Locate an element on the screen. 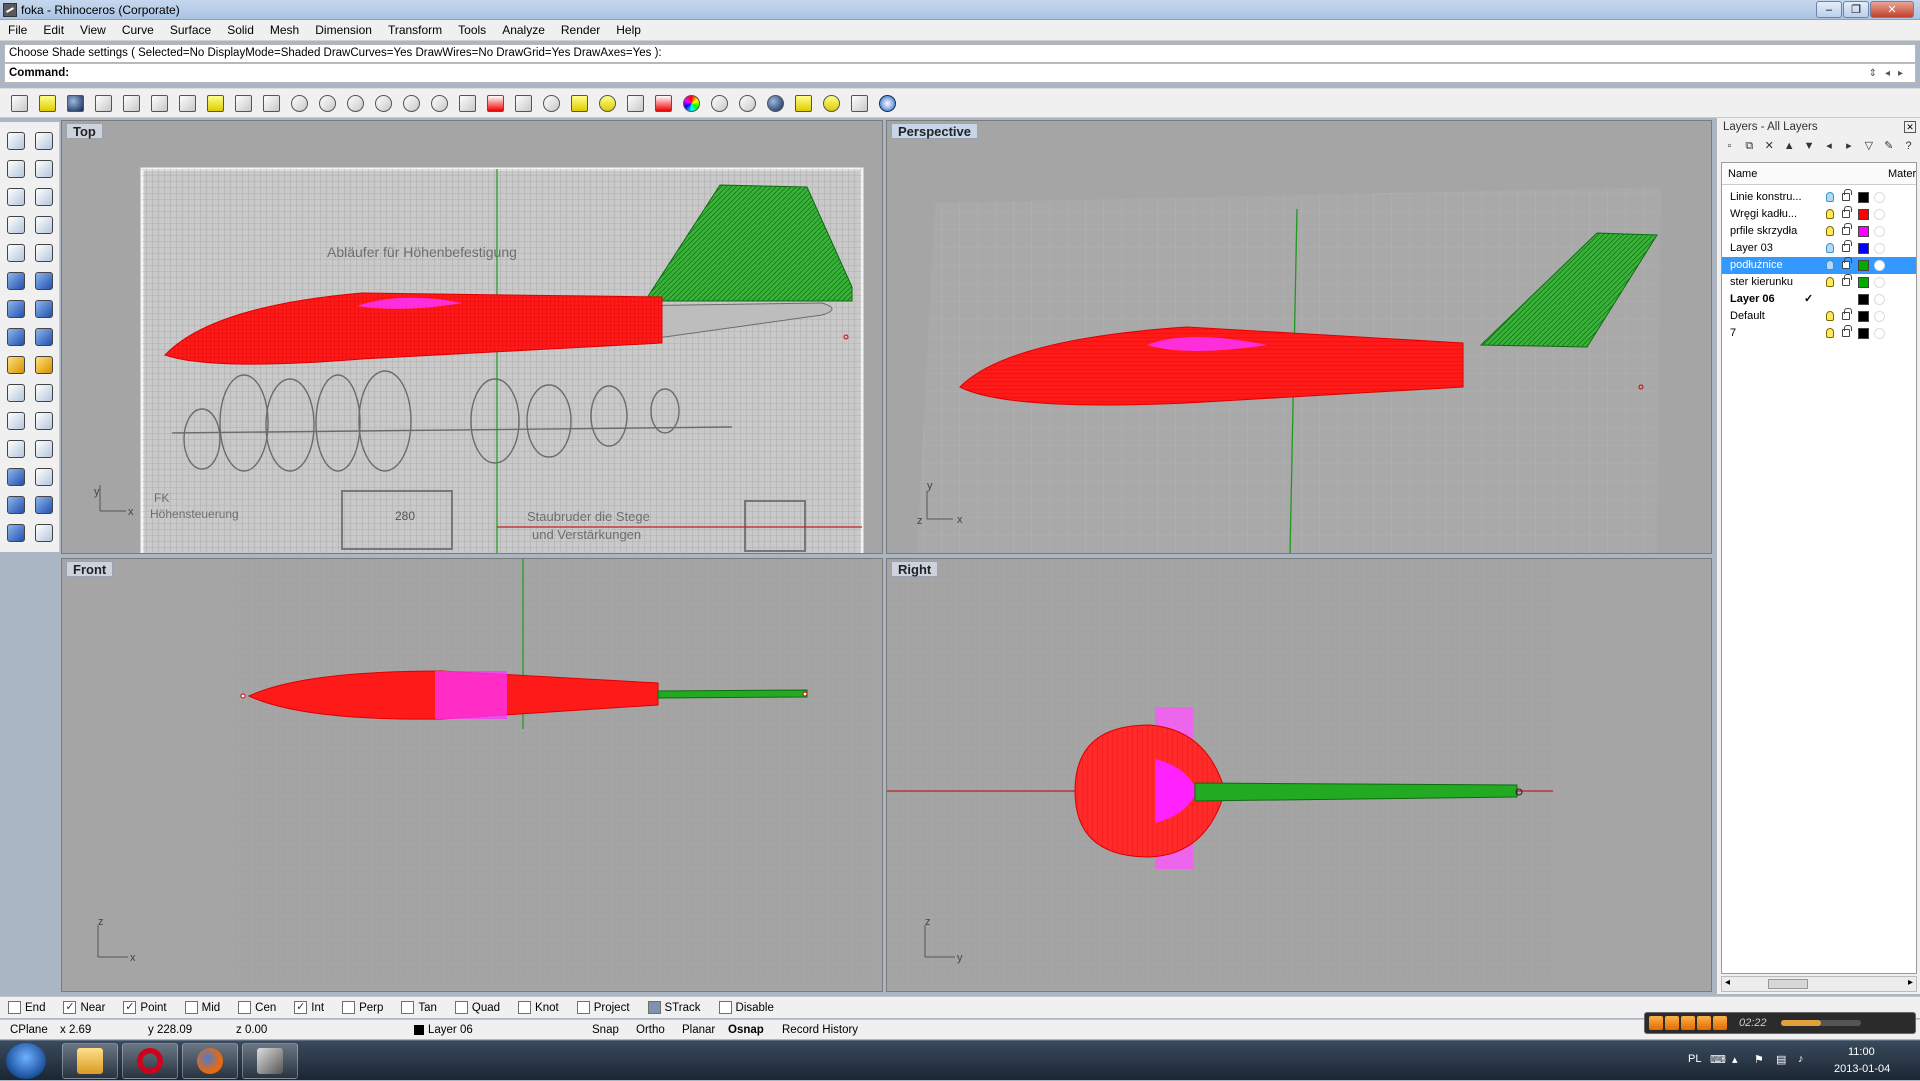 The image size is (1920, 1081). menu-transform: Transform is located at coordinates (415, 30).